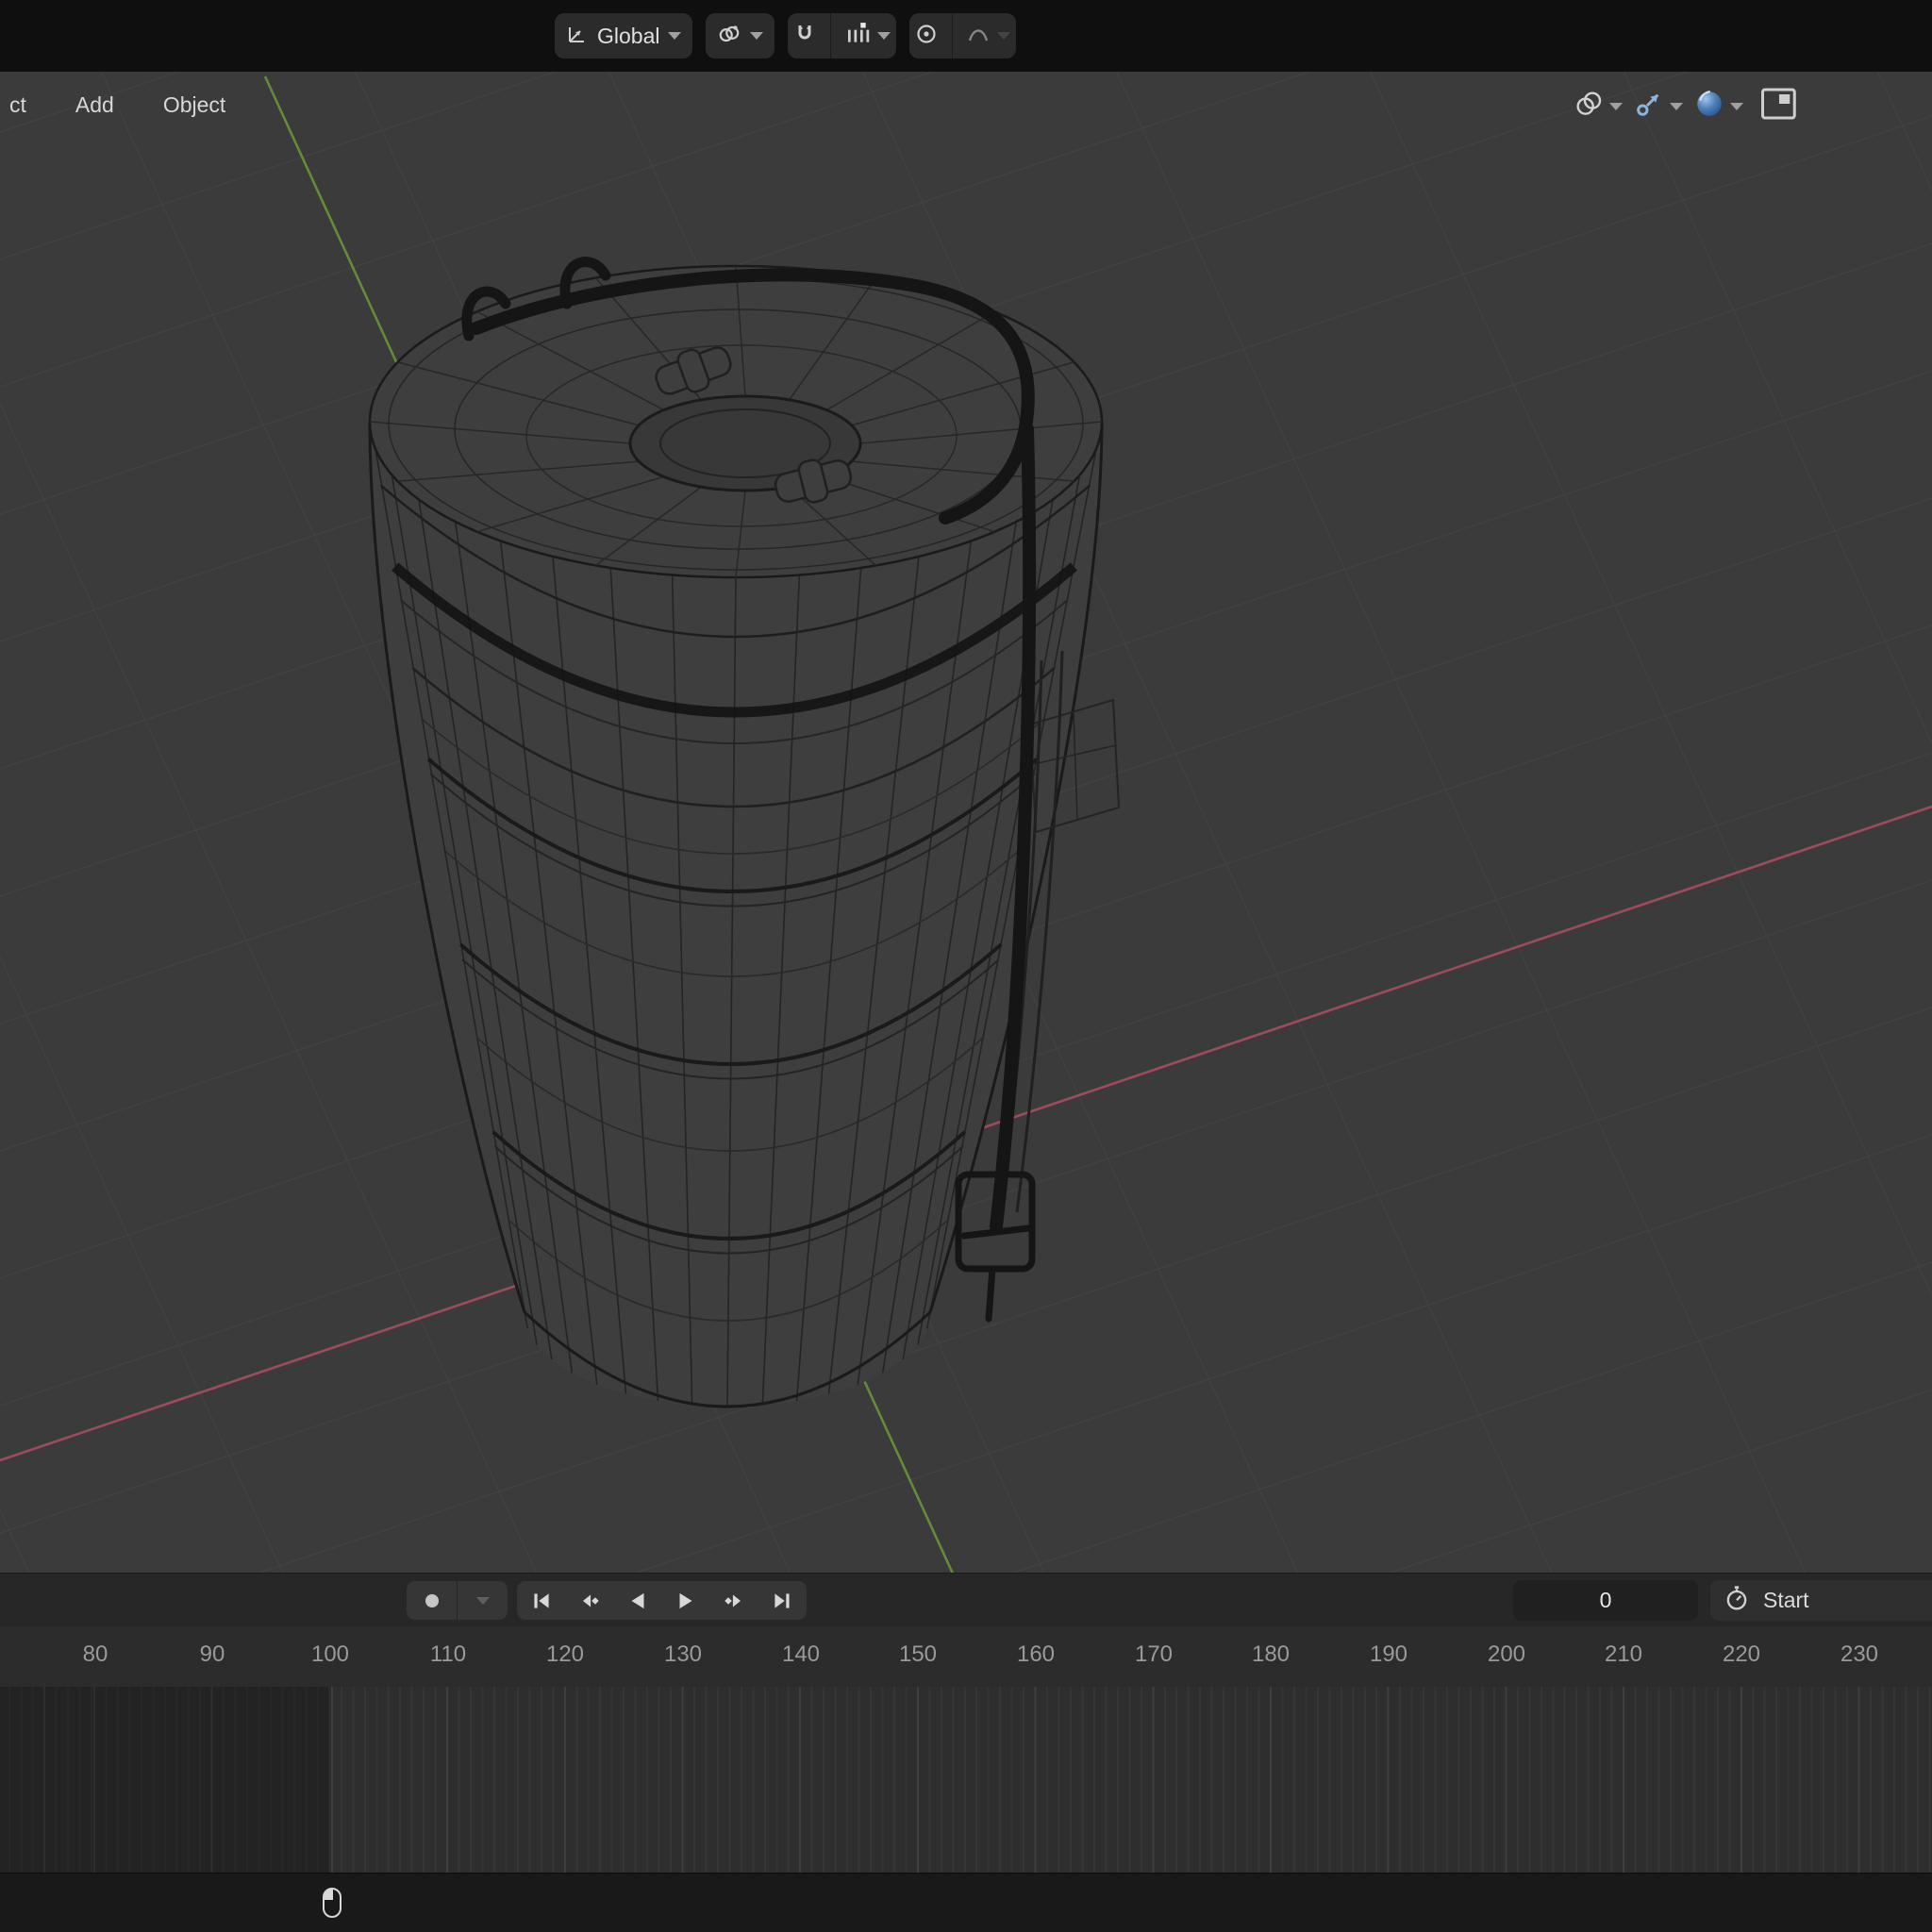 The image size is (1932, 1932). Describe the element at coordinates (212, 1654) in the screenshot. I see `ruler-label: 90` at that location.